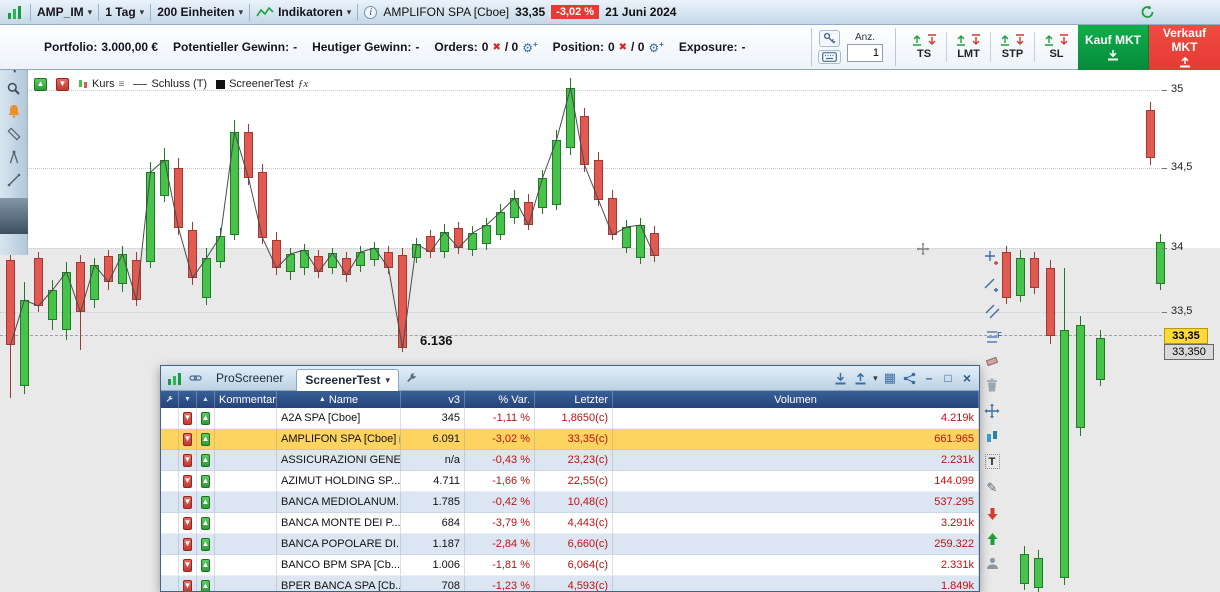 This screenshot has width=1220, height=592. I want to click on order-type-button: LMT, so click(968, 47).